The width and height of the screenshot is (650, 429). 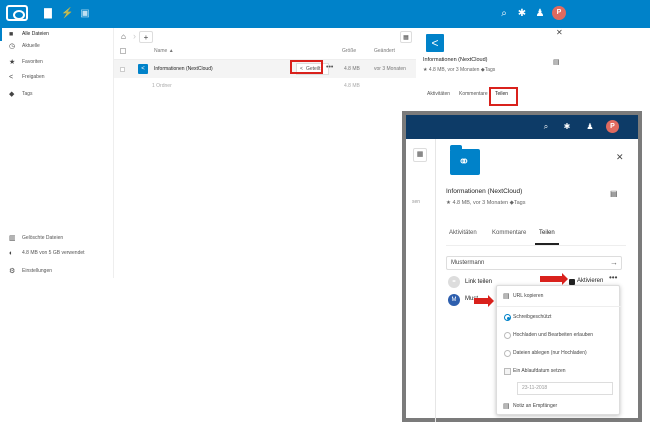 I want to click on file-size: 4.8 MB, so click(x=352, y=69).